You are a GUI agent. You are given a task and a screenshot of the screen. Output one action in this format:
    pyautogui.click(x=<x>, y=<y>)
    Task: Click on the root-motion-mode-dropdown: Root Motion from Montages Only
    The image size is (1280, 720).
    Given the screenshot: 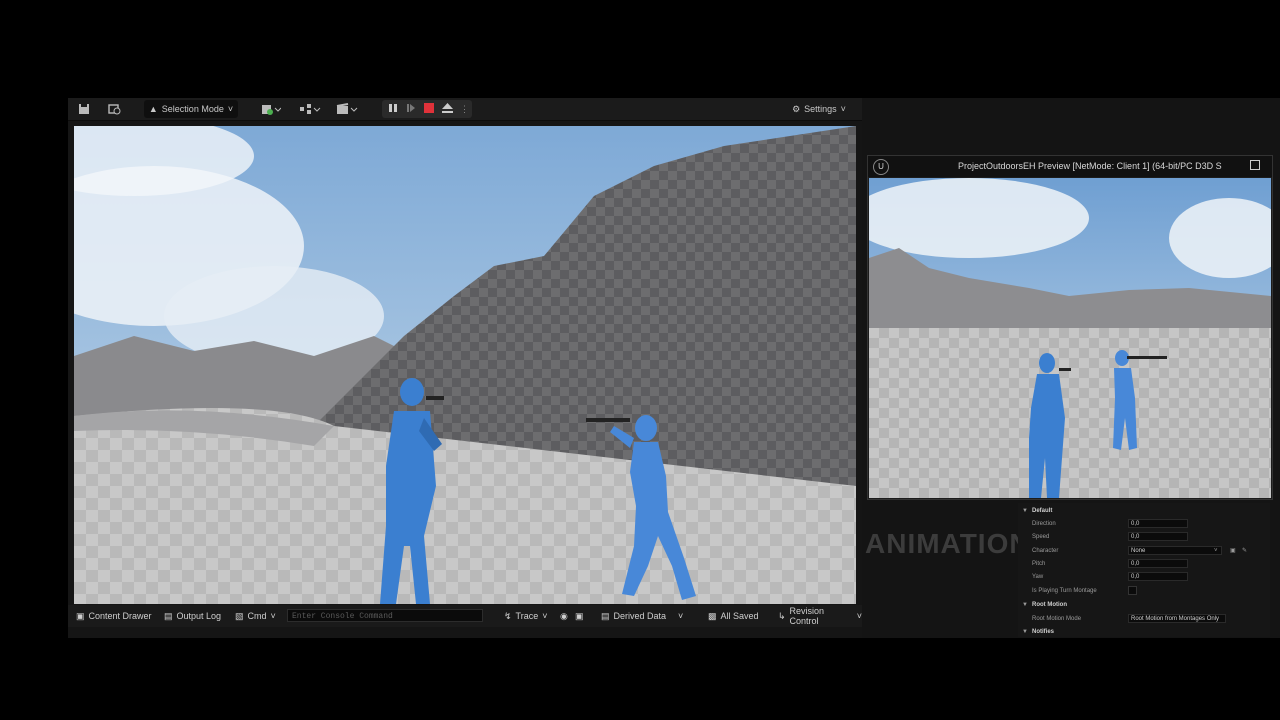 What is the action you would take?
    pyautogui.click(x=1177, y=618)
    